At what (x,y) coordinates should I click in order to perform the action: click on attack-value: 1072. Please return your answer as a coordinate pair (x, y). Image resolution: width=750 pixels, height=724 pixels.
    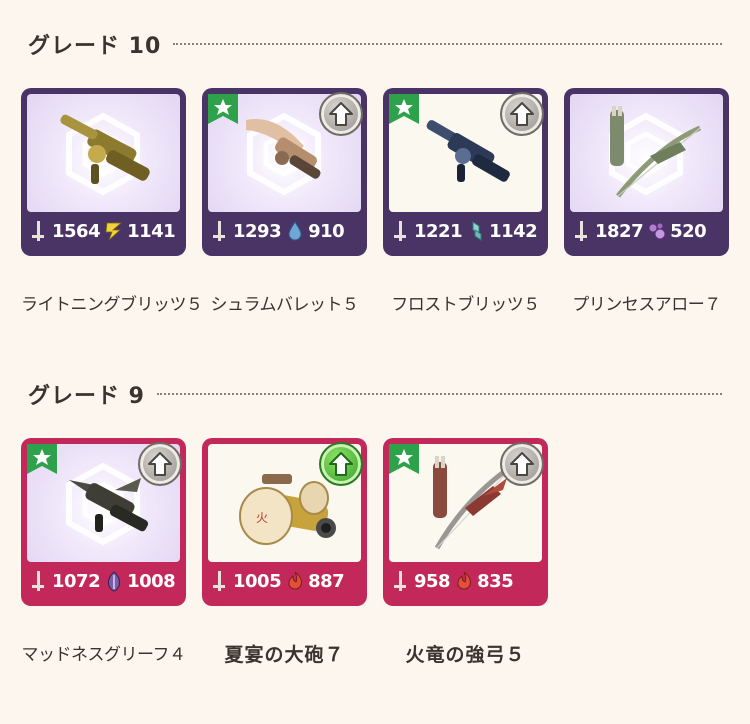
    Looking at the image, I should click on (76, 581).